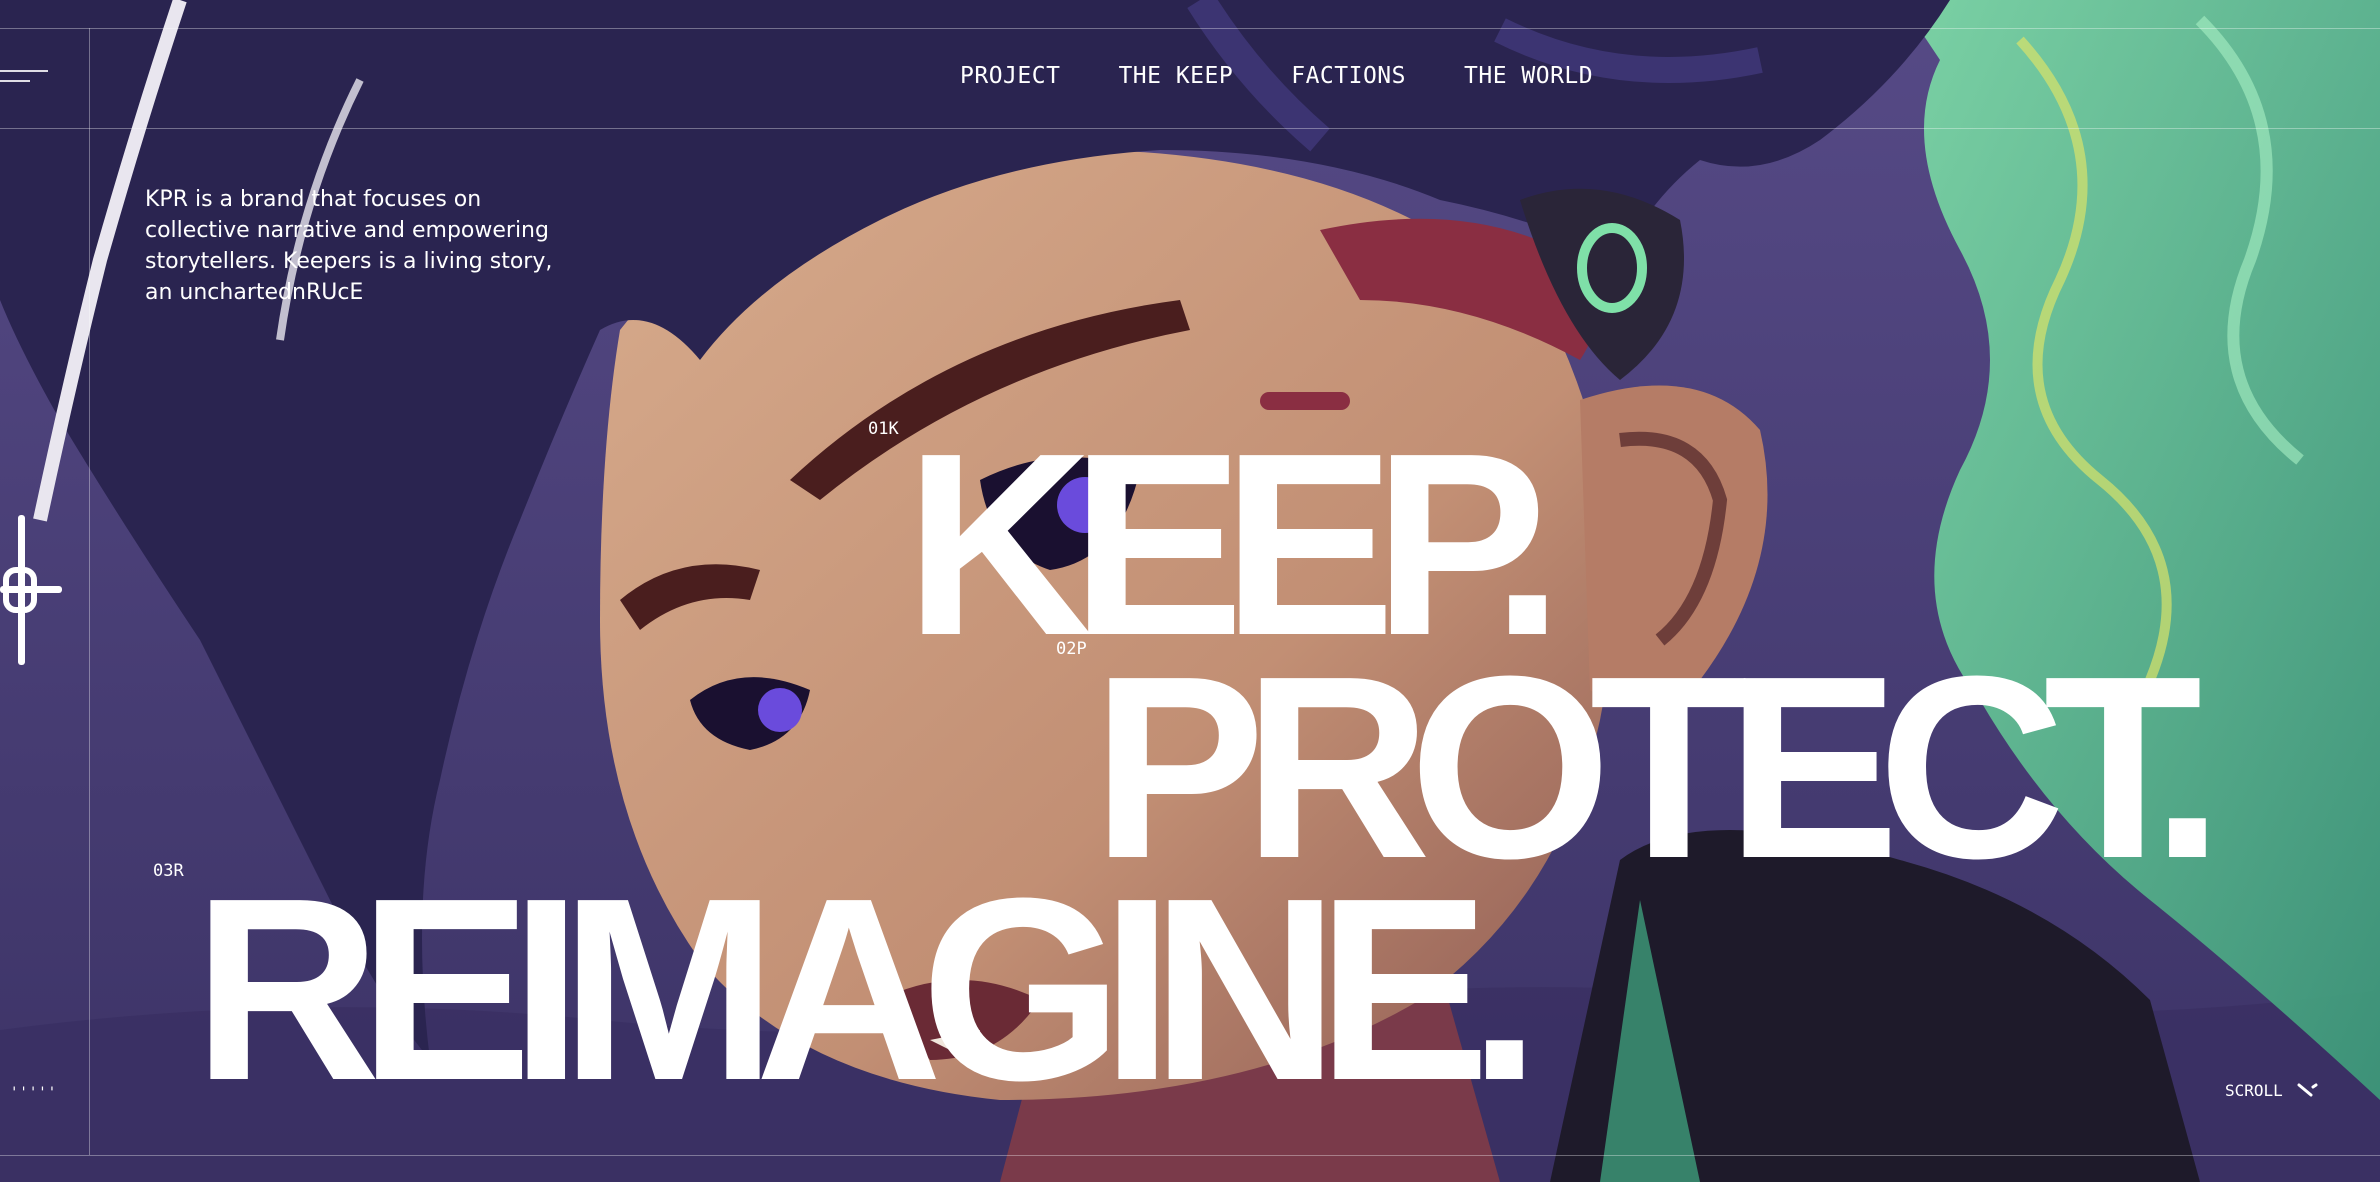 This screenshot has height=1182, width=2380. Describe the element at coordinates (2254, 1090) in the screenshot. I see `scroll-label: SCROLL` at that location.